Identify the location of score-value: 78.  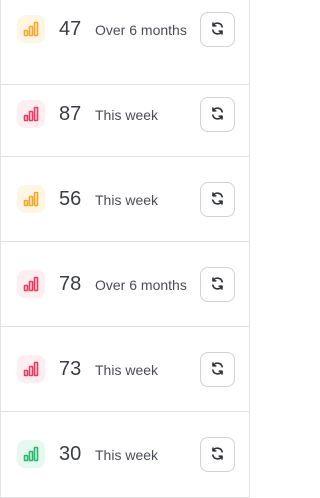
(70, 284).